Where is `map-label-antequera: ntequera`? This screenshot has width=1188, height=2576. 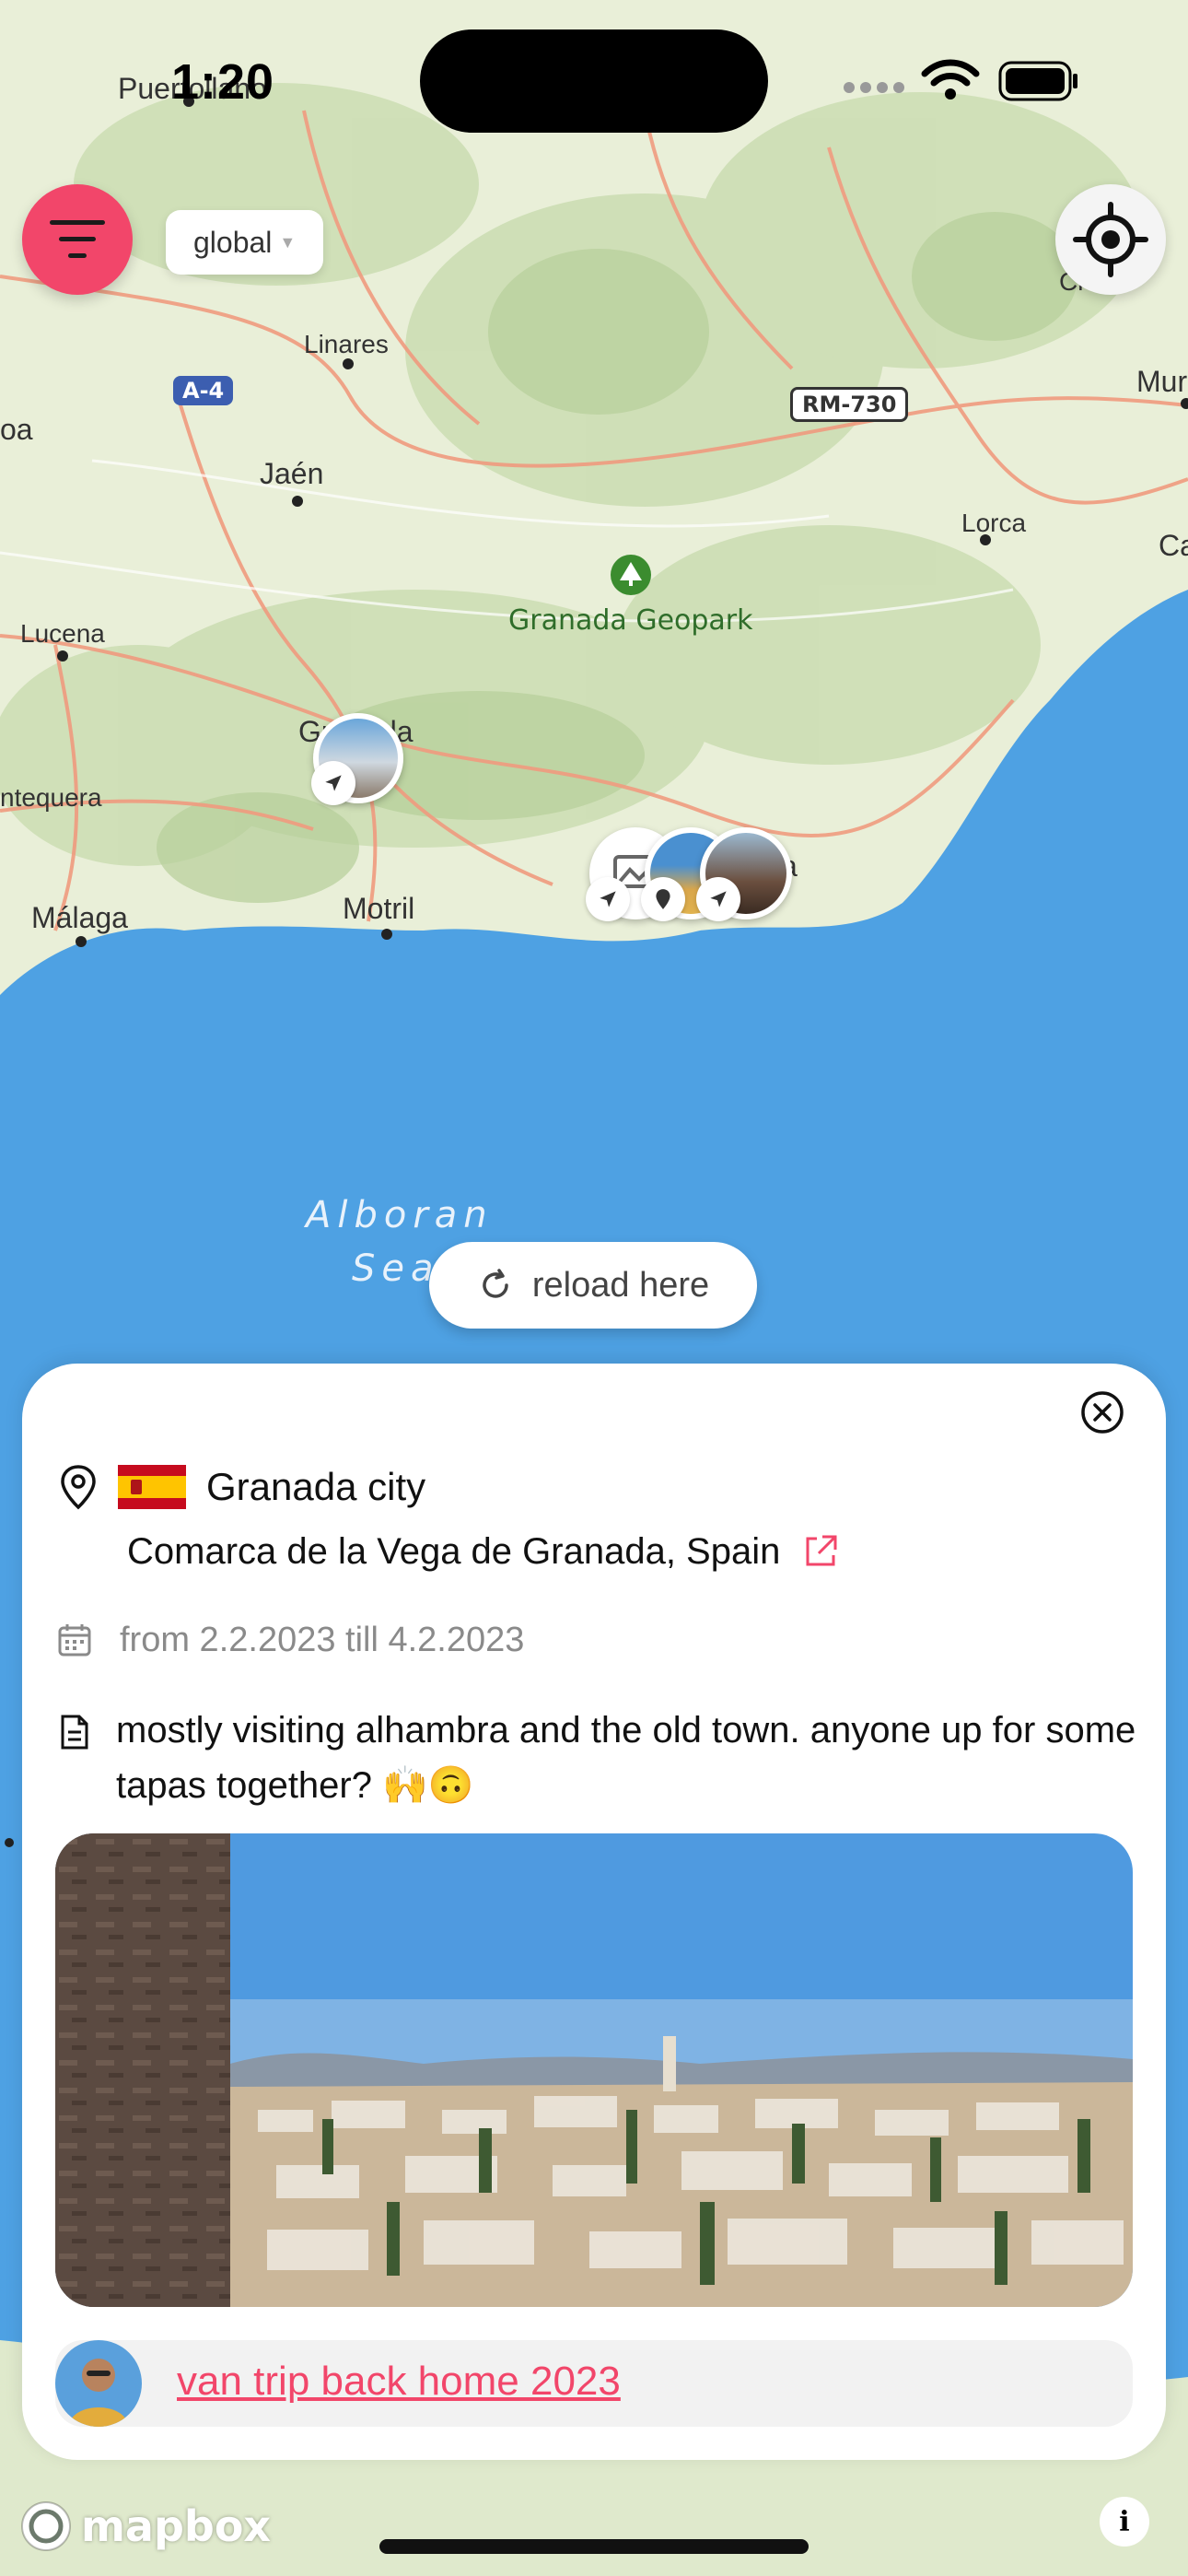 map-label-antequera: ntequera is located at coordinates (51, 797).